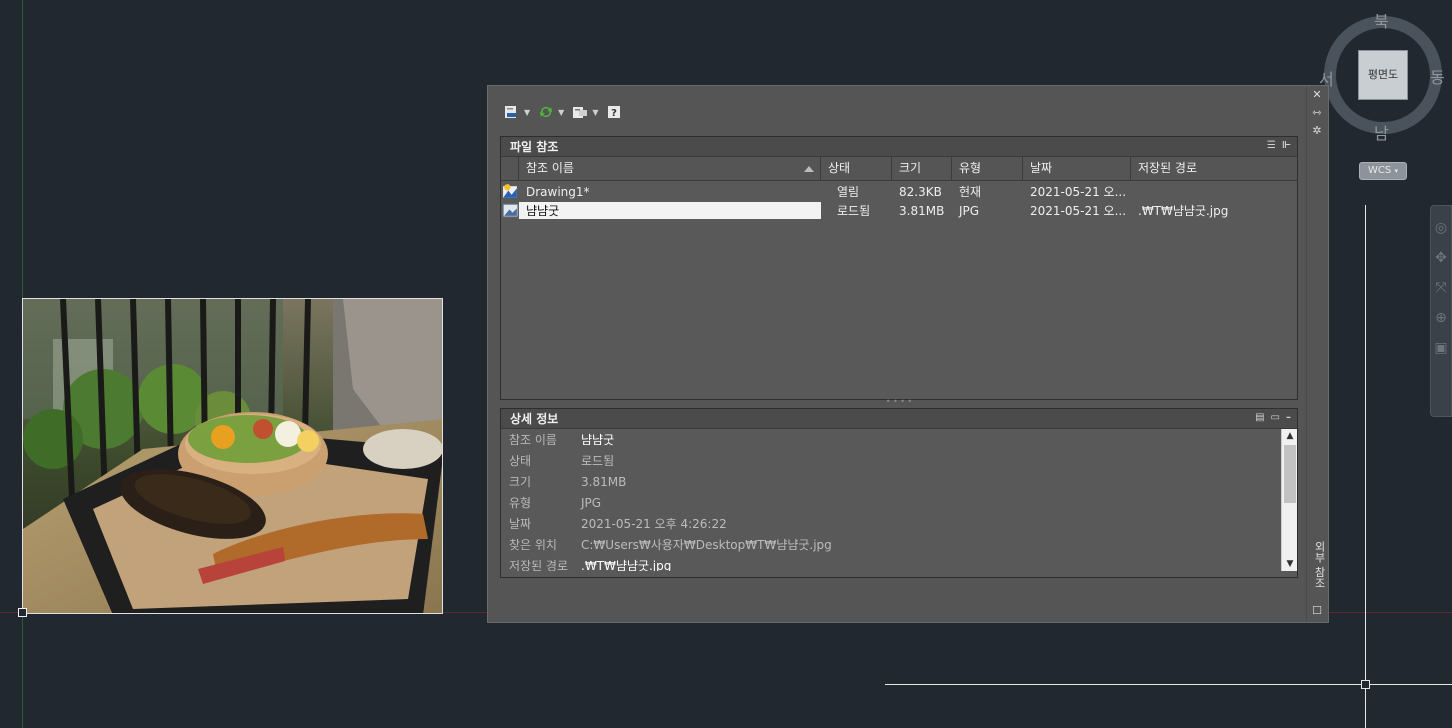  Describe the element at coordinates (1437, 76) in the screenshot. I see `compass-east: 동` at that location.